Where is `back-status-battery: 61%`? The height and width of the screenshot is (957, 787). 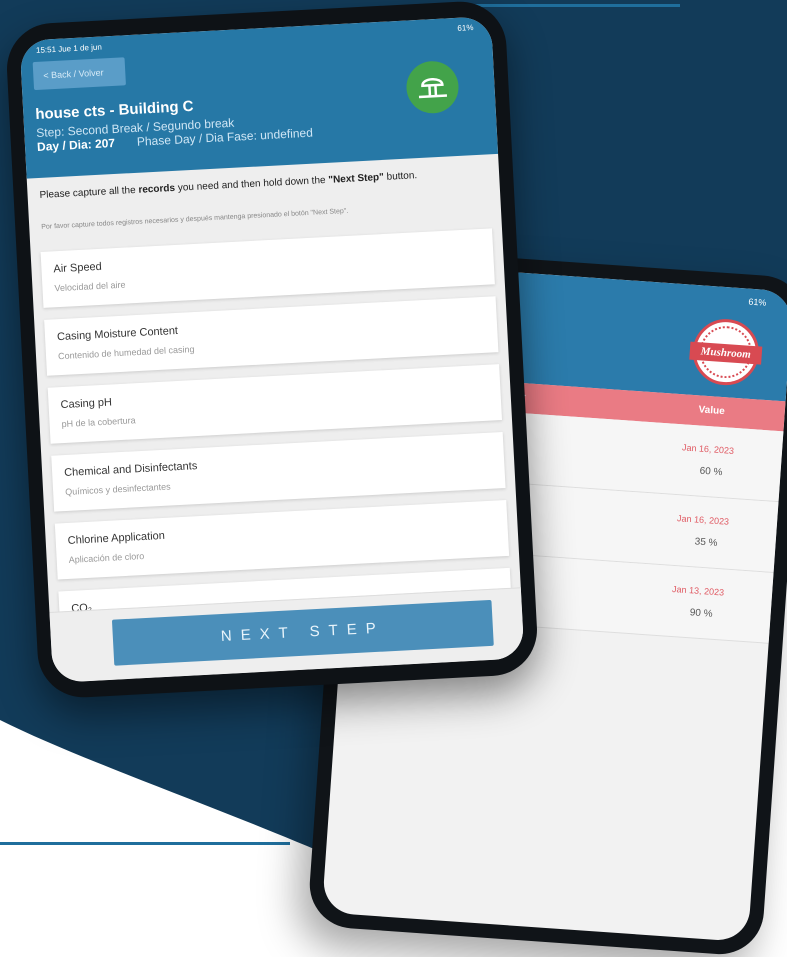
back-status-battery: 61% is located at coordinates (757, 302).